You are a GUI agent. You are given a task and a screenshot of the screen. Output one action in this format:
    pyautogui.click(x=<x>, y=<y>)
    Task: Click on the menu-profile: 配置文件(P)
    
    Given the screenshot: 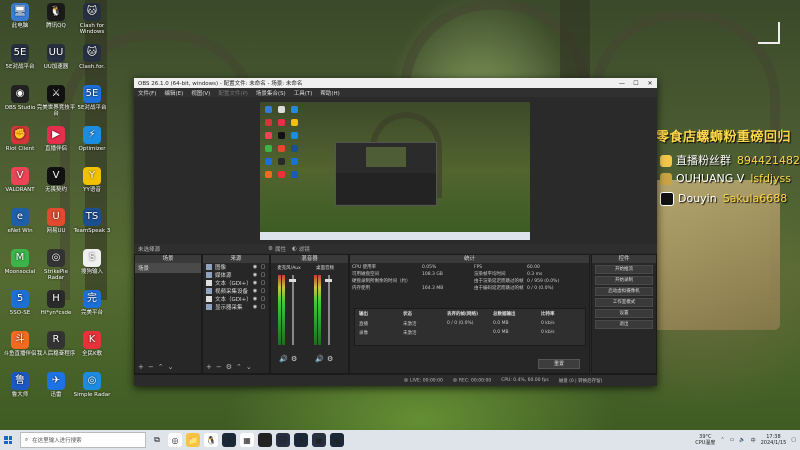 What is the action you would take?
    pyautogui.click(x=233, y=93)
    